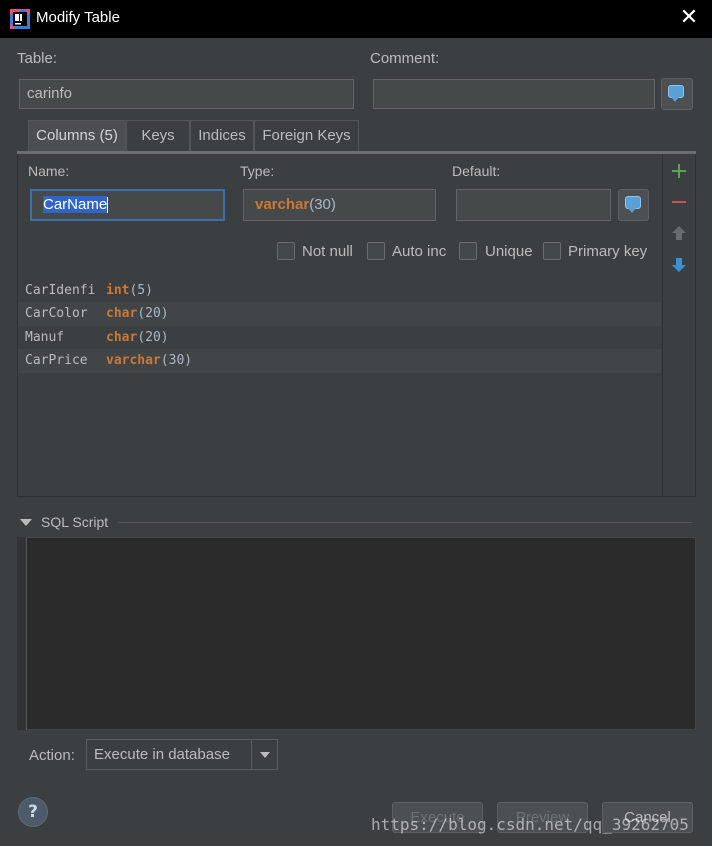  What do you see at coordinates (264, 754) in the screenshot?
I see `chevron-down-icon` at bounding box center [264, 754].